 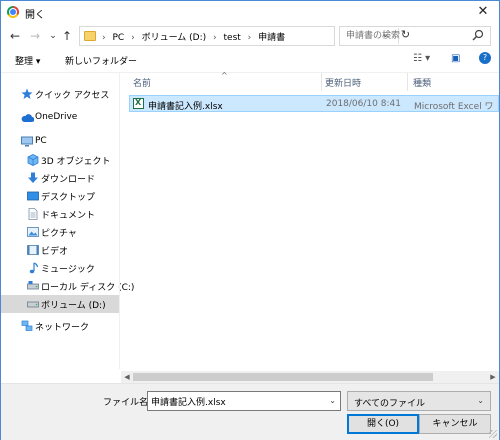 What do you see at coordinates (421, 58) in the screenshot?
I see `view-options-button: ☷ ▾` at bounding box center [421, 58].